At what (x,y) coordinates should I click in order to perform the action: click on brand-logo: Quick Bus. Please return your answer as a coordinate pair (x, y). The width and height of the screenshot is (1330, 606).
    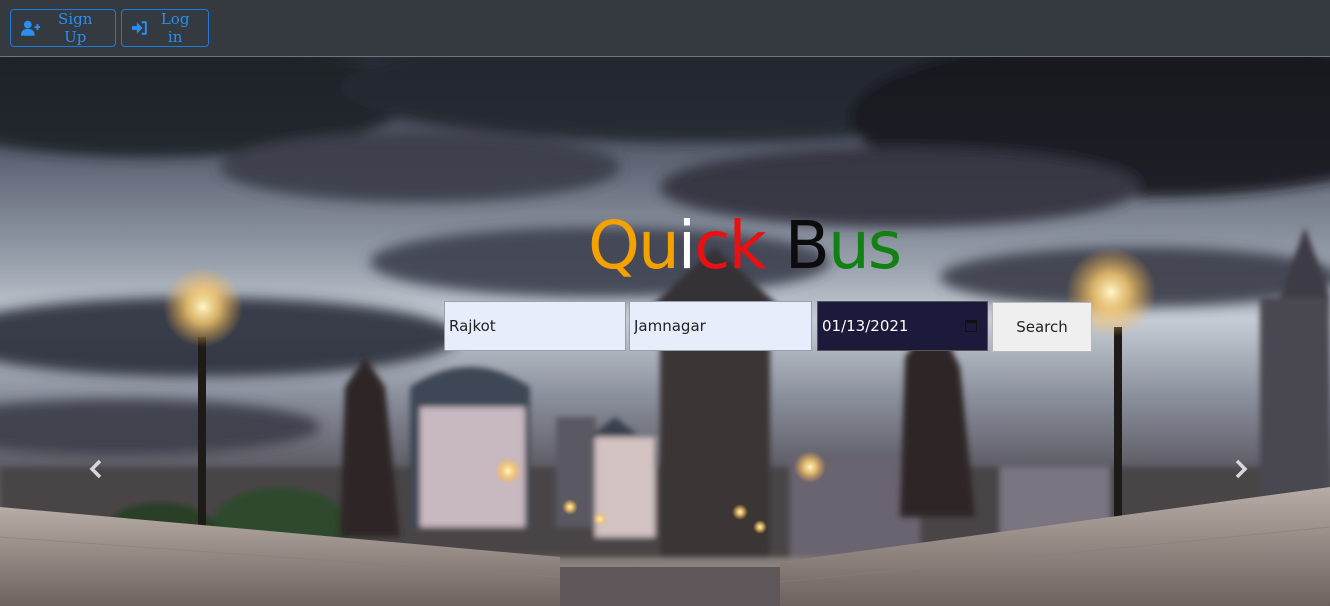
    Looking at the image, I should click on (745, 246).